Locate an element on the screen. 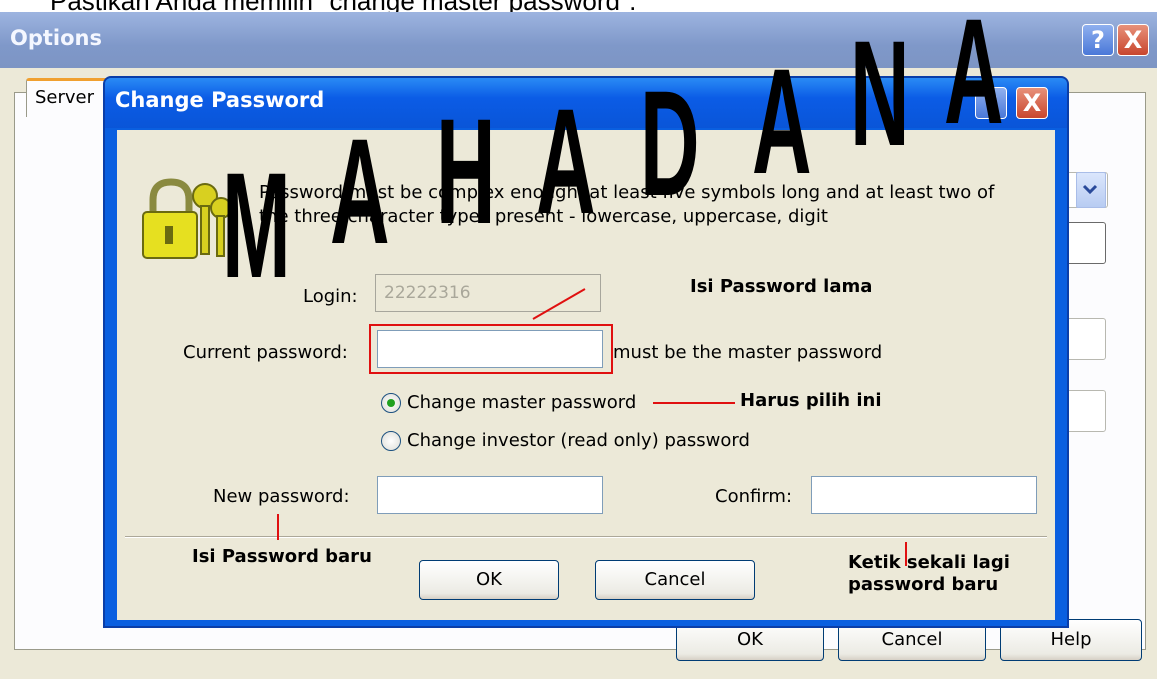 This screenshot has width=1157, height=679. watermark-letter-8: A is located at coordinates (974, 77).